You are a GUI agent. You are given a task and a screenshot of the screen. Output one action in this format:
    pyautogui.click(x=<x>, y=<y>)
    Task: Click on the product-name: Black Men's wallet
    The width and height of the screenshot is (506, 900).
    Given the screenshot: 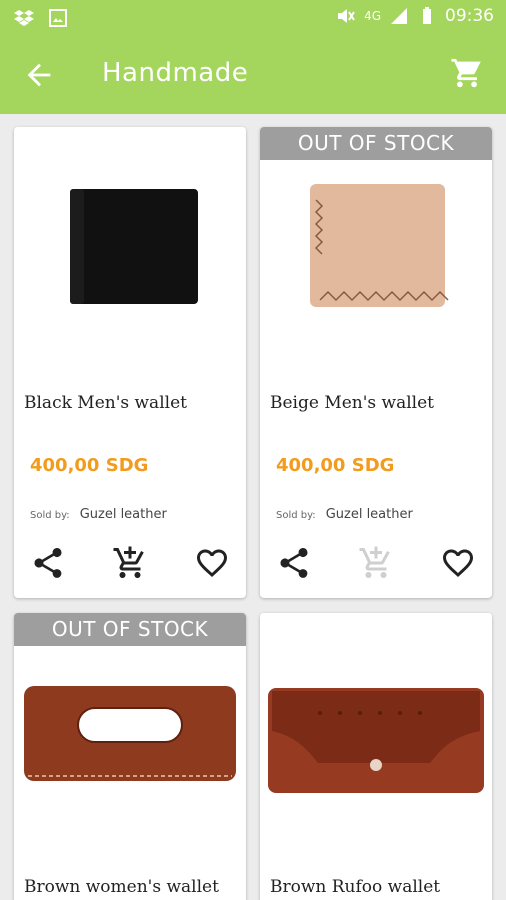 What is the action you would take?
    pyautogui.click(x=105, y=403)
    